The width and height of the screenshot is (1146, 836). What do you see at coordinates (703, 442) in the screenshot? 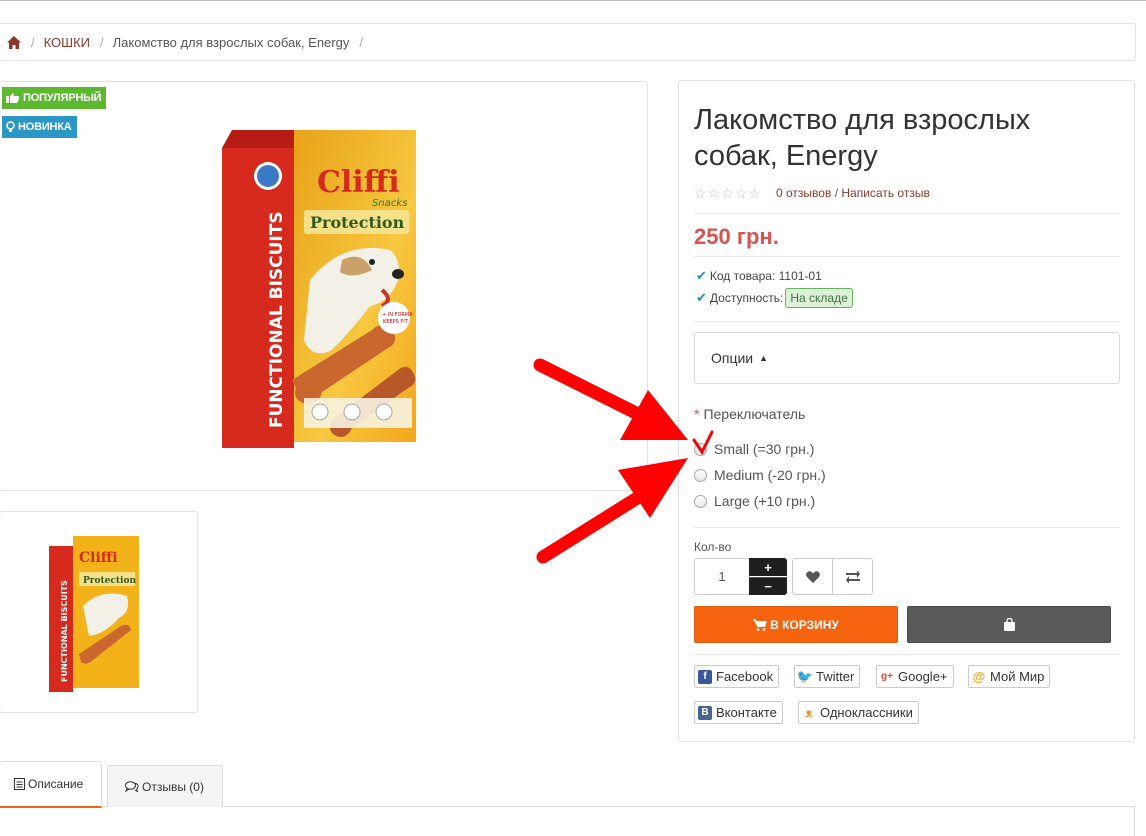
I see `annotation-checkmark` at bounding box center [703, 442].